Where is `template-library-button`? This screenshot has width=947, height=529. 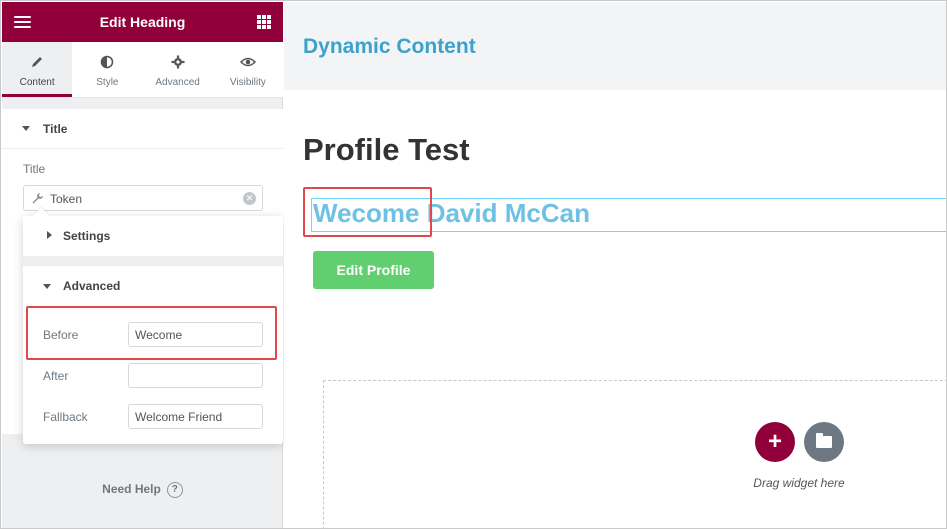
template-library-button is located at coordinates (824, 442).